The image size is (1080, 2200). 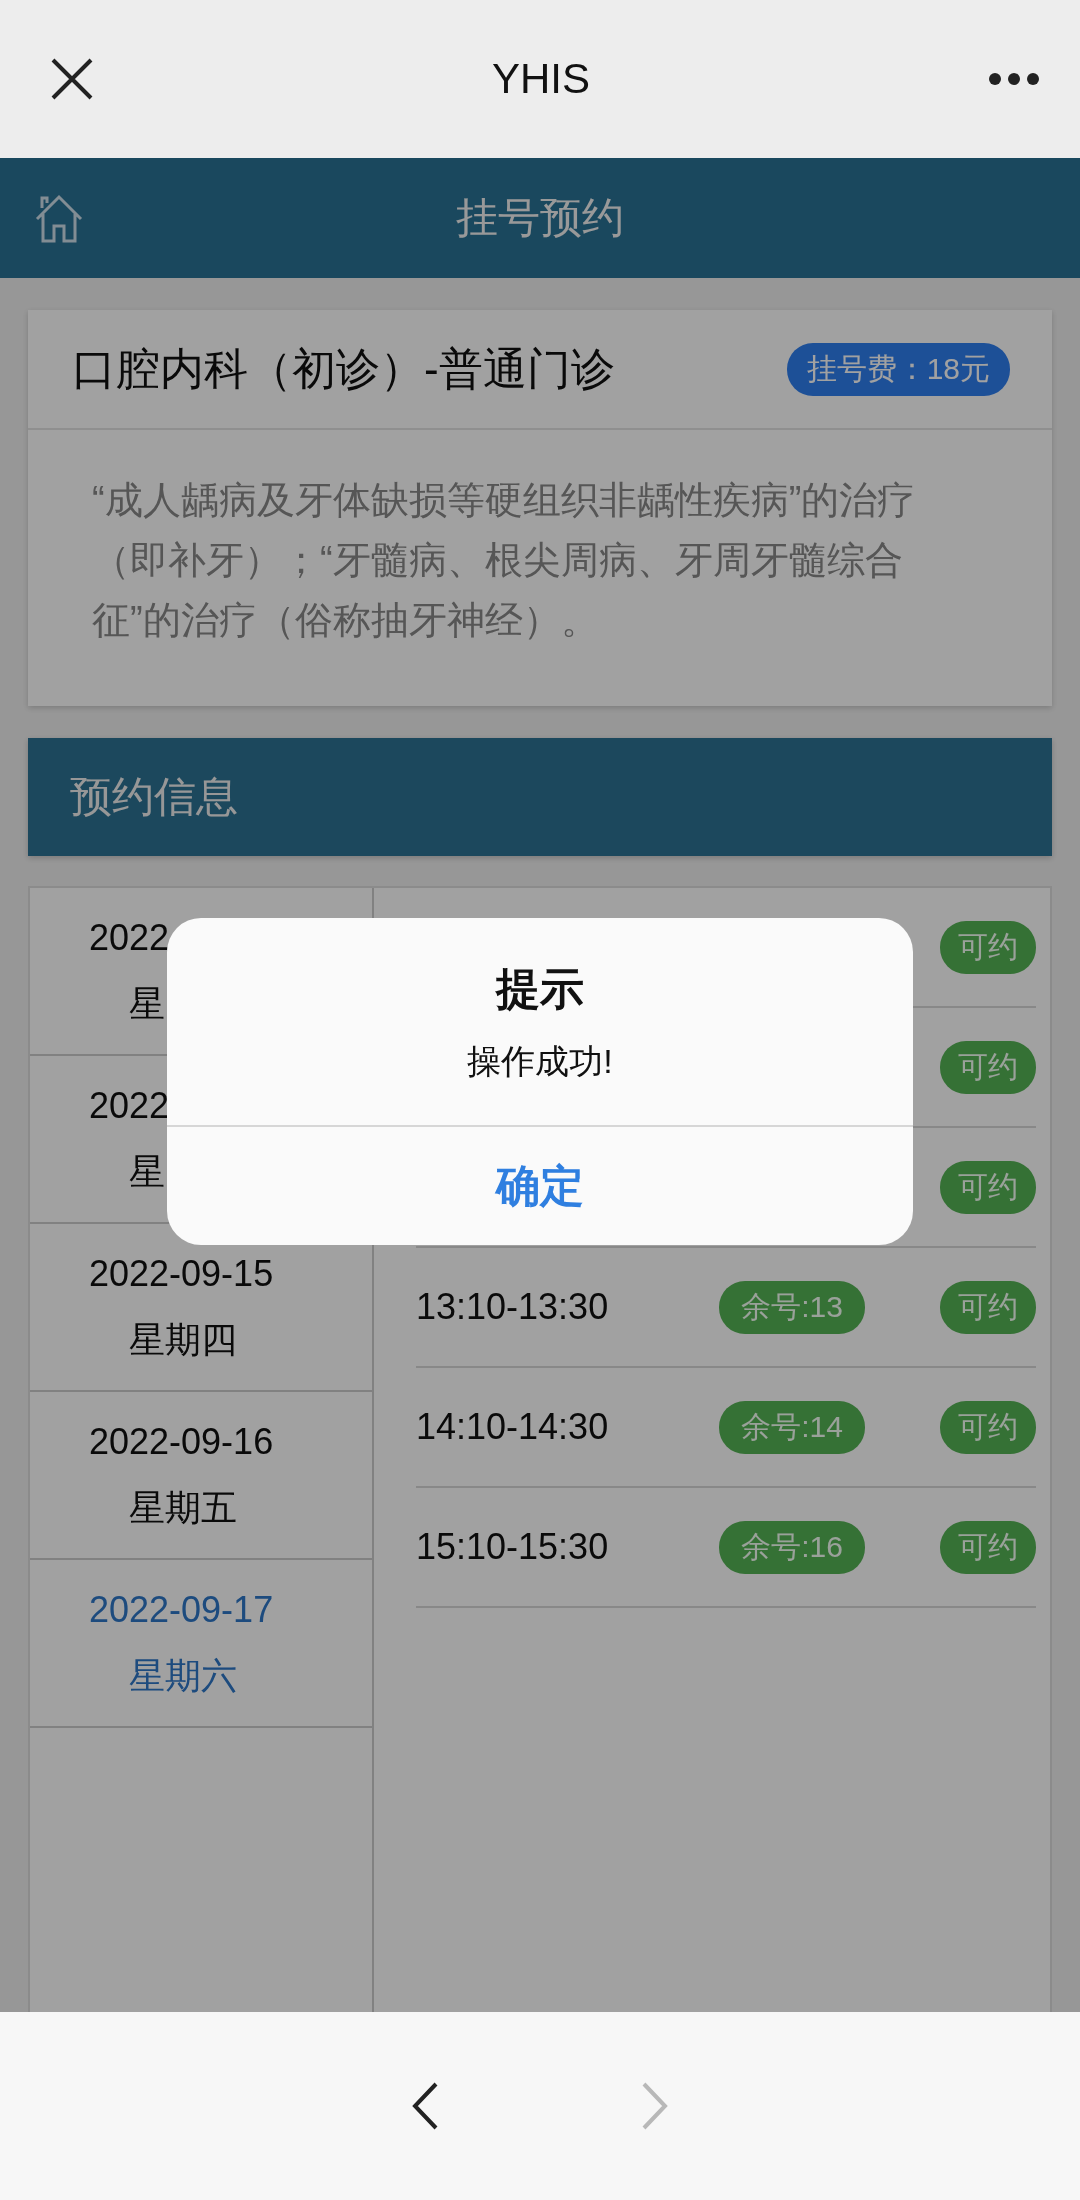 What do you see at coordinates (541, 79) in the screenshot?
I see `window-title: YHIS` at bounding box center [541, 79].